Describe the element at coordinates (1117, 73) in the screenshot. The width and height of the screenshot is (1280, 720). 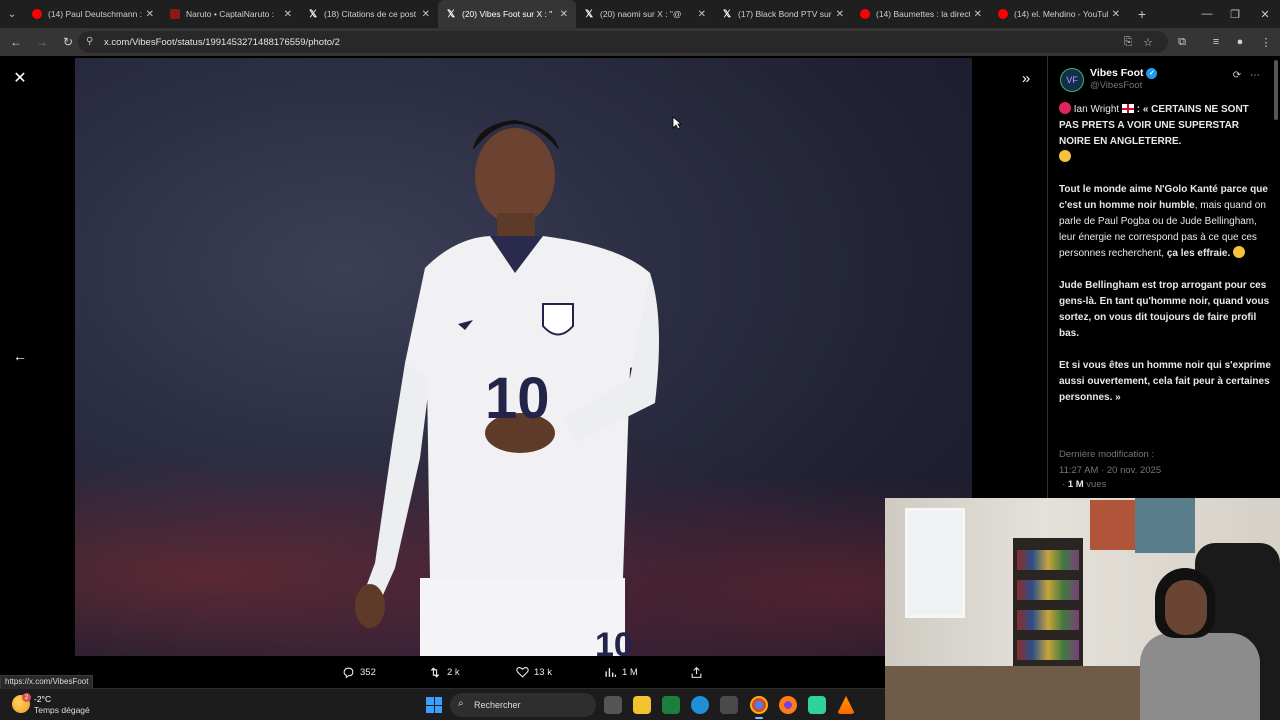
I see `display-name-text: Vibes Foot` at that location.